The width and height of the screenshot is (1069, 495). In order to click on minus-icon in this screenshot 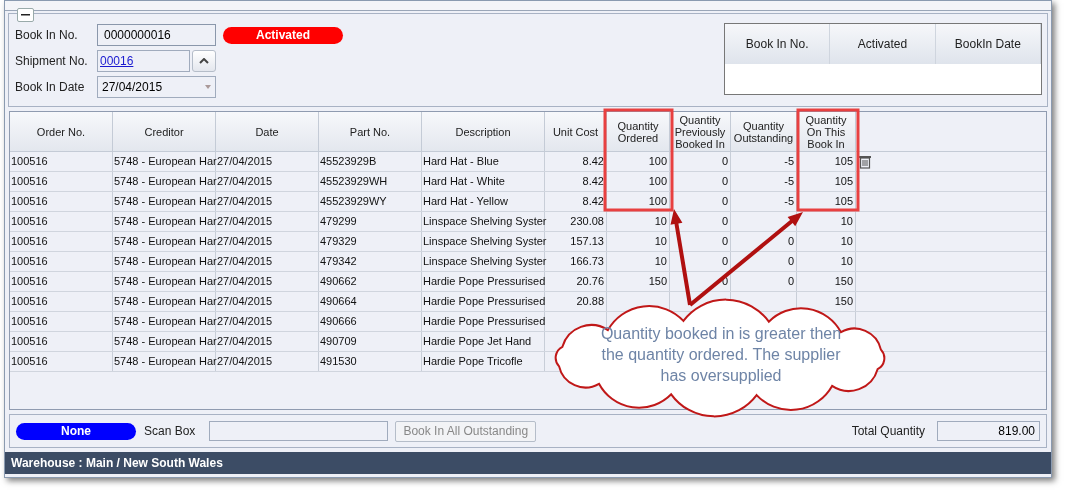, I will do `click(25, 15)`.